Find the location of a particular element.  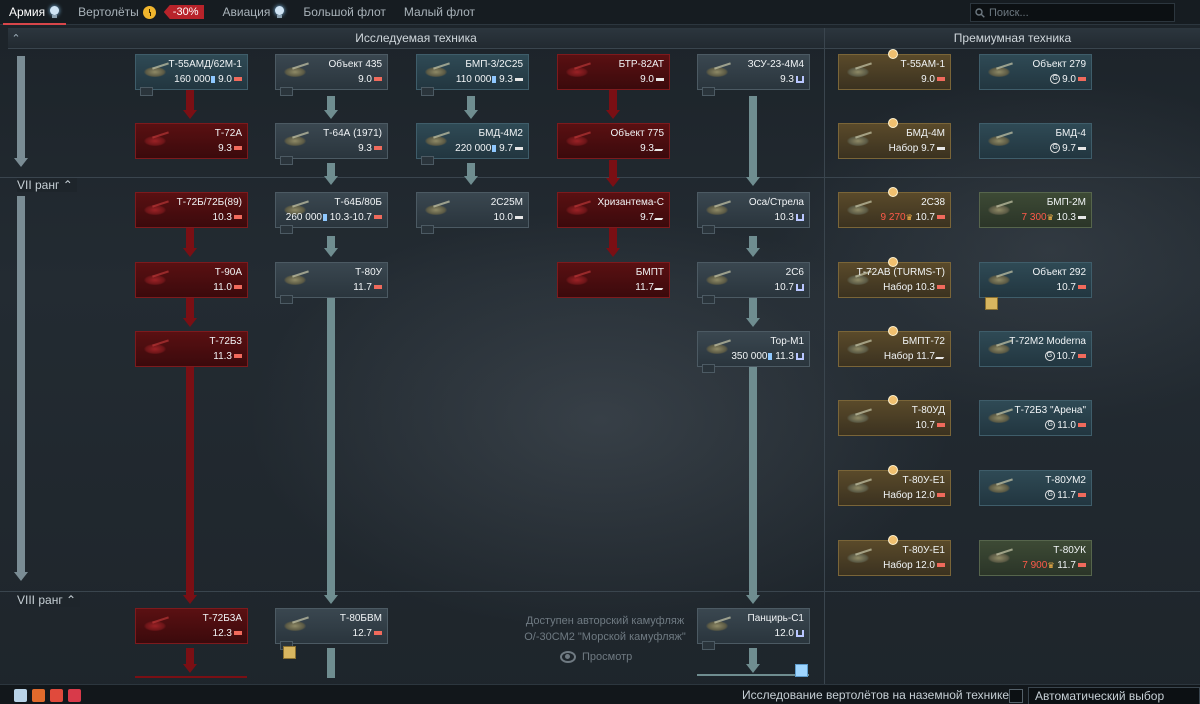

rank-viii-label: VIII ранг ⌃ is located at coordinates (49, 600).